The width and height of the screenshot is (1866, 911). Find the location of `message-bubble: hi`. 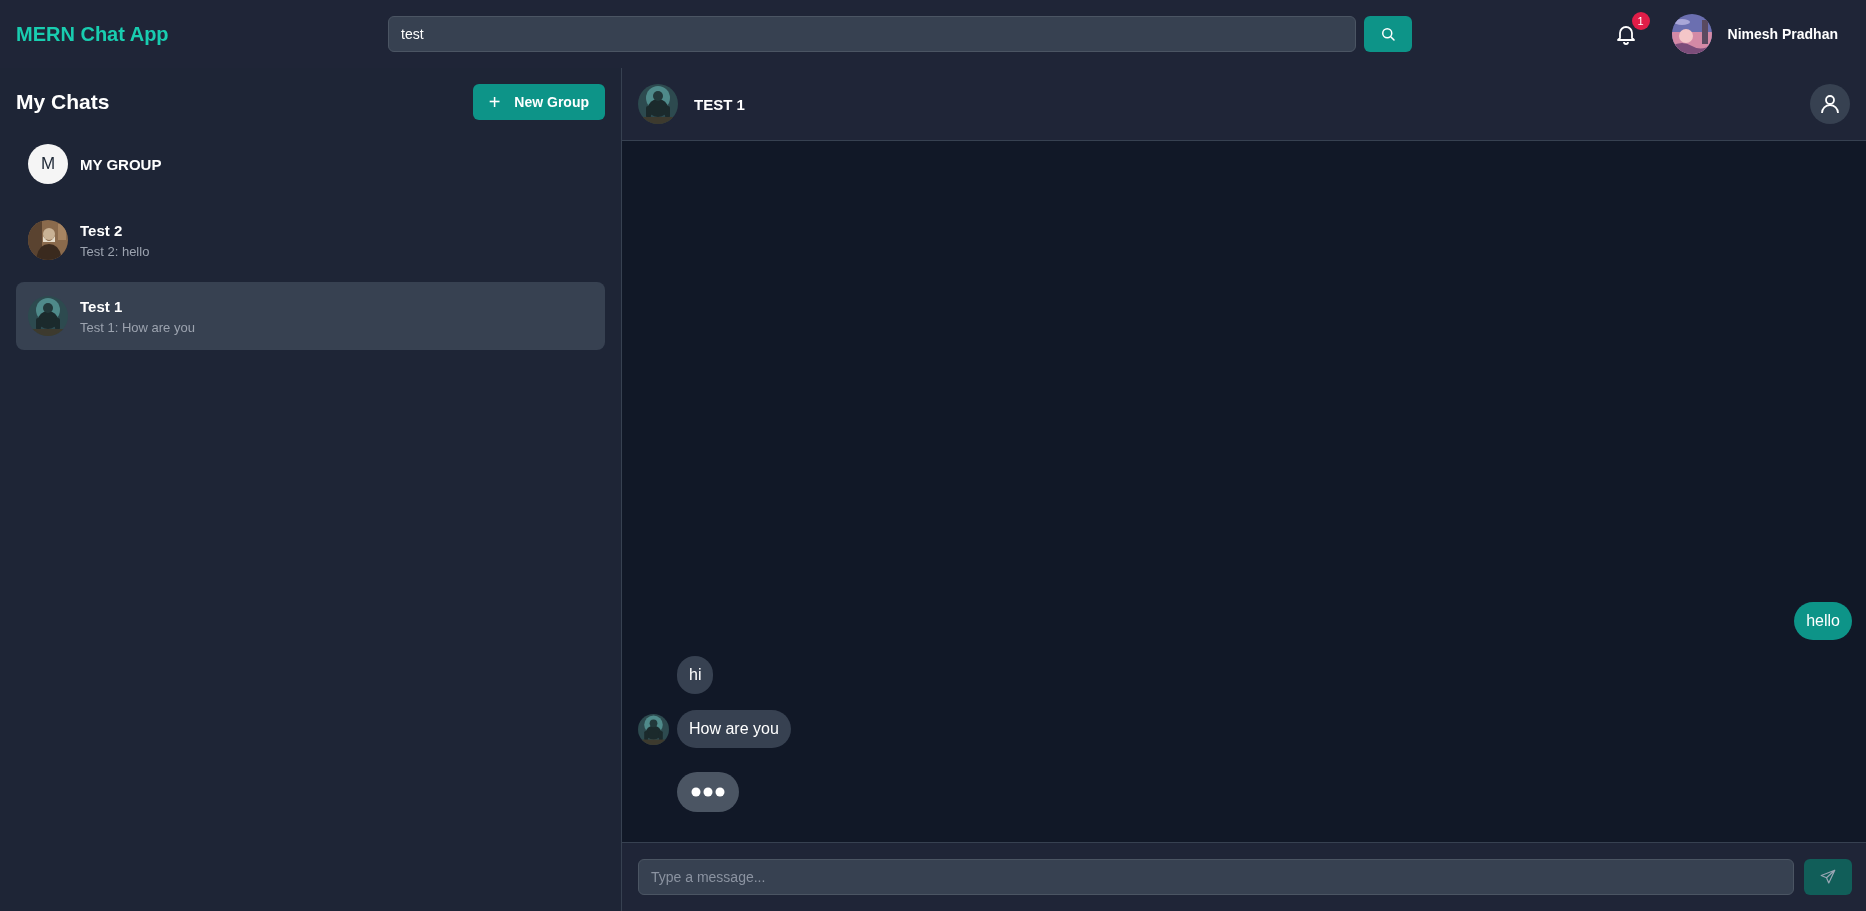

message-bubble: hi is located at coordinates (695, 675).